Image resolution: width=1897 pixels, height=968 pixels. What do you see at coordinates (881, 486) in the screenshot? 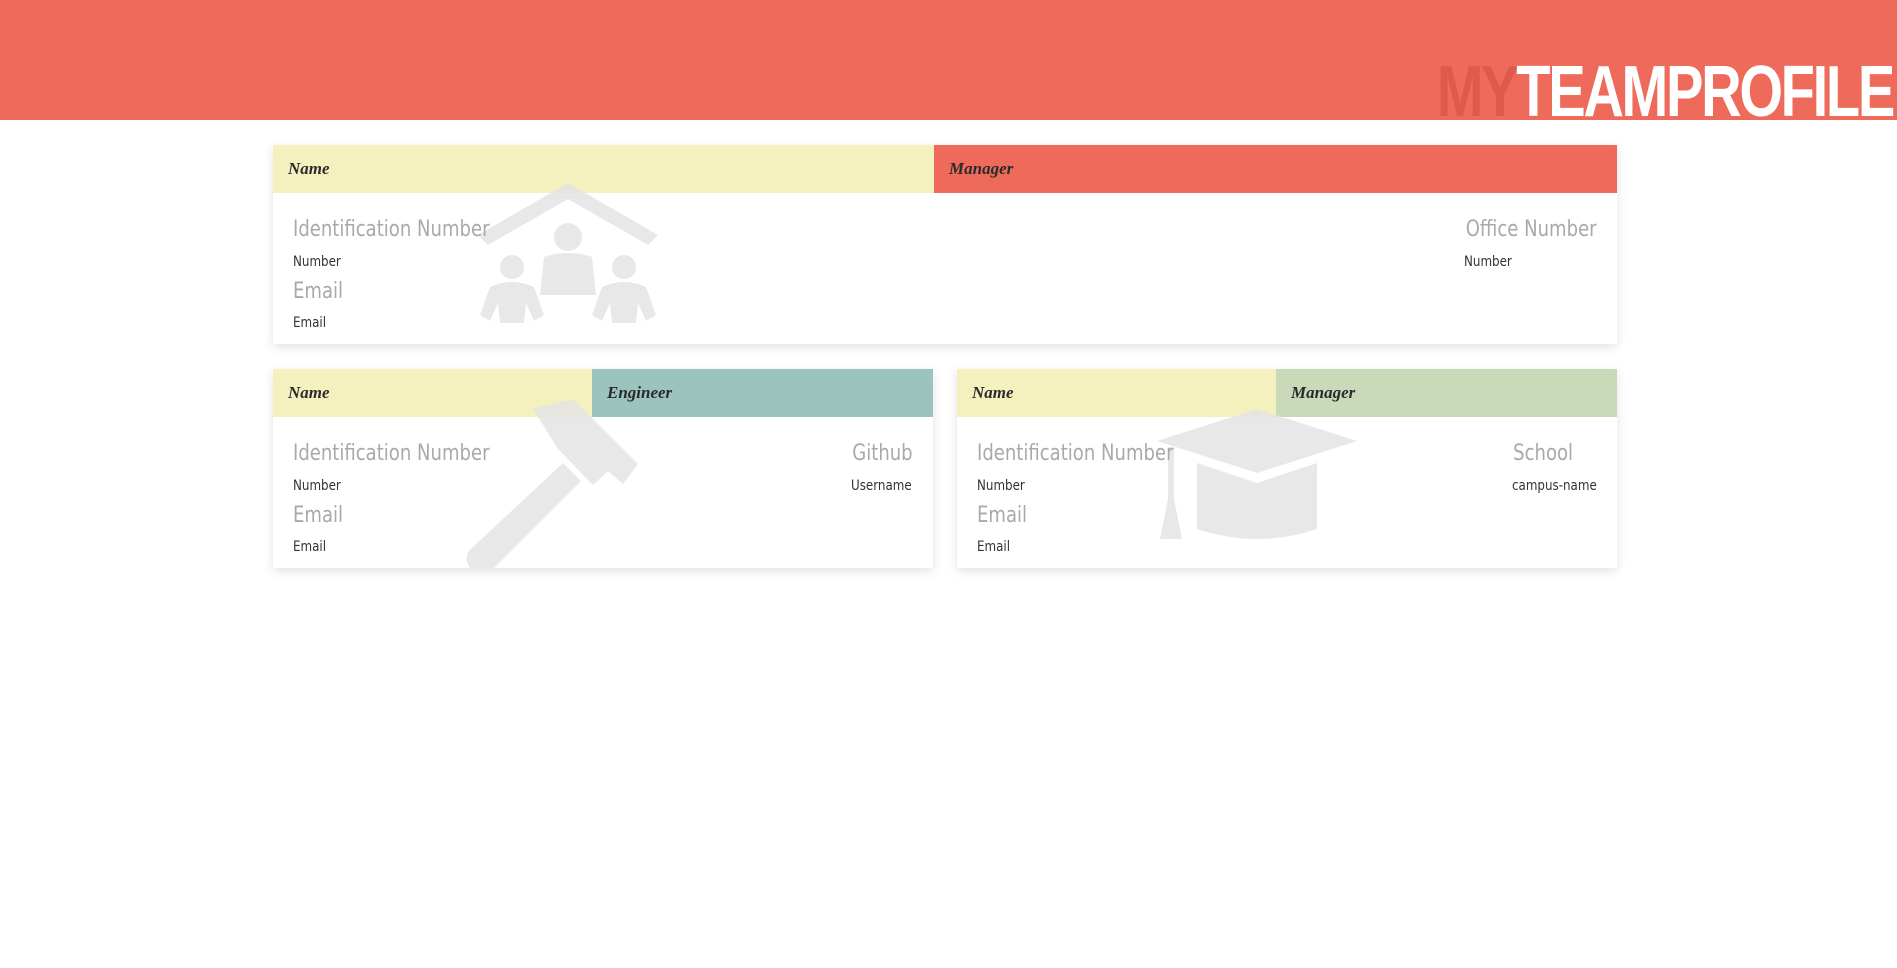
I see `github-username: Username` at bounding box center [881, 486].